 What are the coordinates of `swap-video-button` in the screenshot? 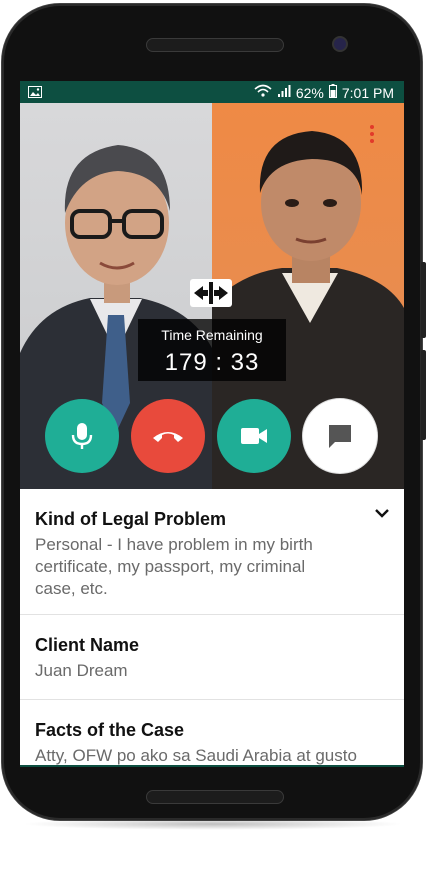 It's located at (211, 293).